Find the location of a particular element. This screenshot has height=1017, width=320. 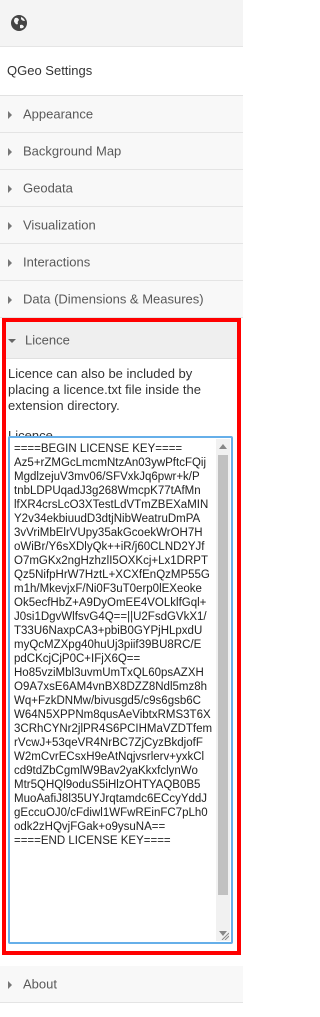

licence-line: Qz5NifpHrW7HztL+XCXfEnQzMP55G is located at coordinates (112, 575).